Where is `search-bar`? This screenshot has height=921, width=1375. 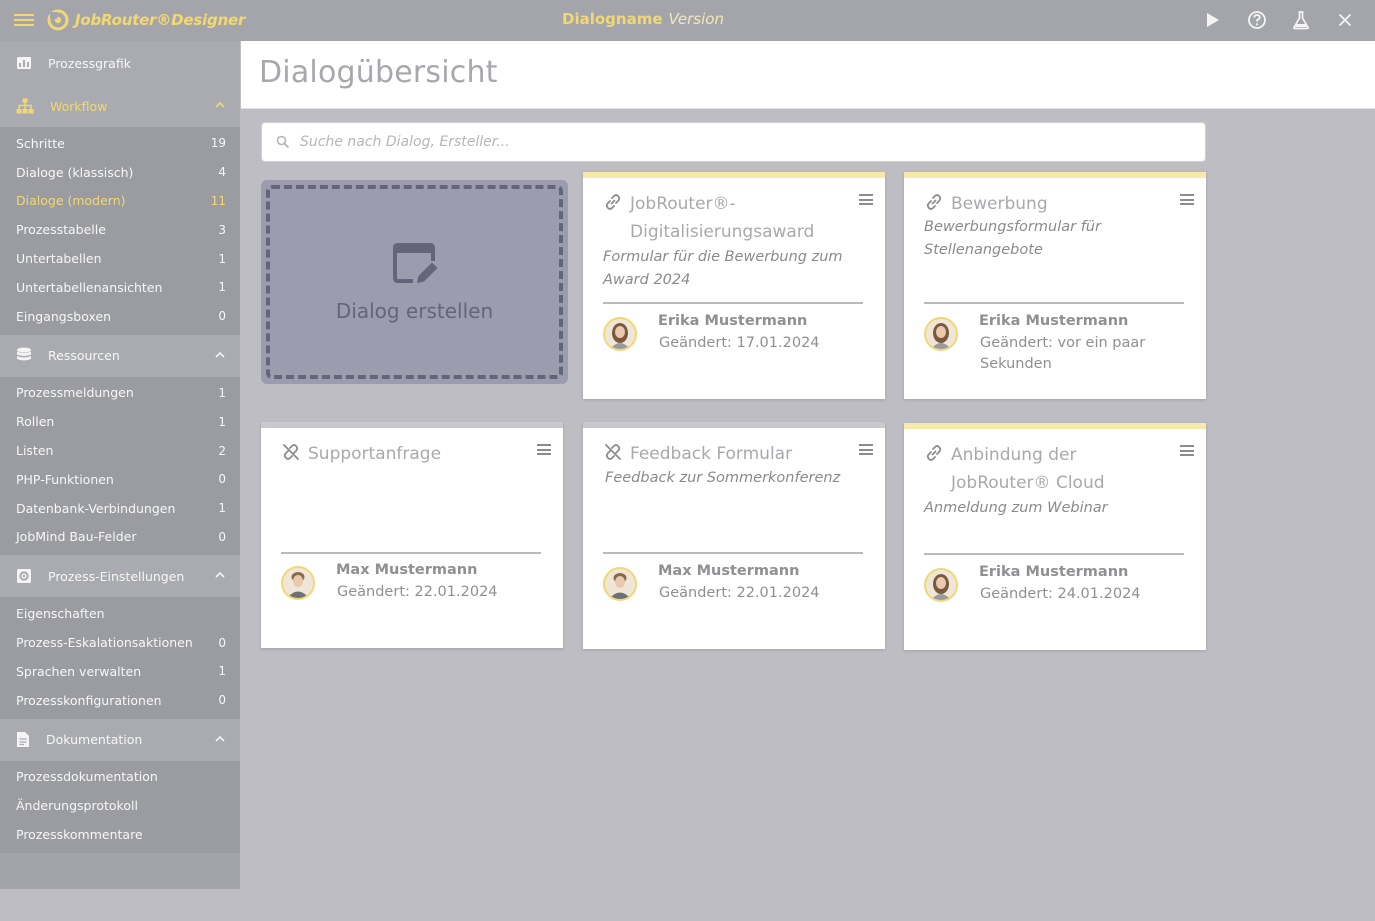
search-bar is located at coordinates (733, 142).